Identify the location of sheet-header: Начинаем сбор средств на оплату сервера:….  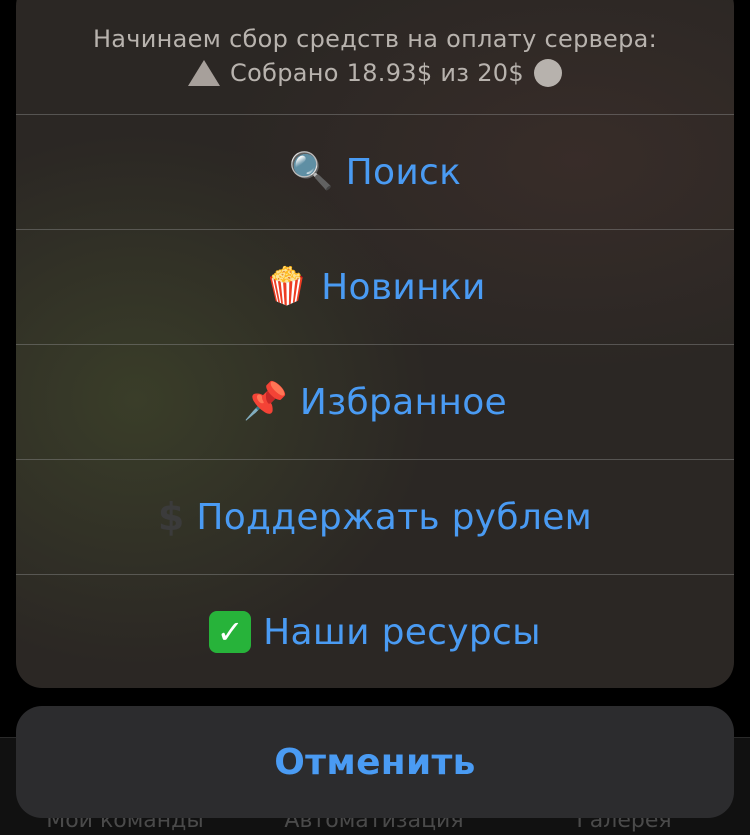
(375, 57).